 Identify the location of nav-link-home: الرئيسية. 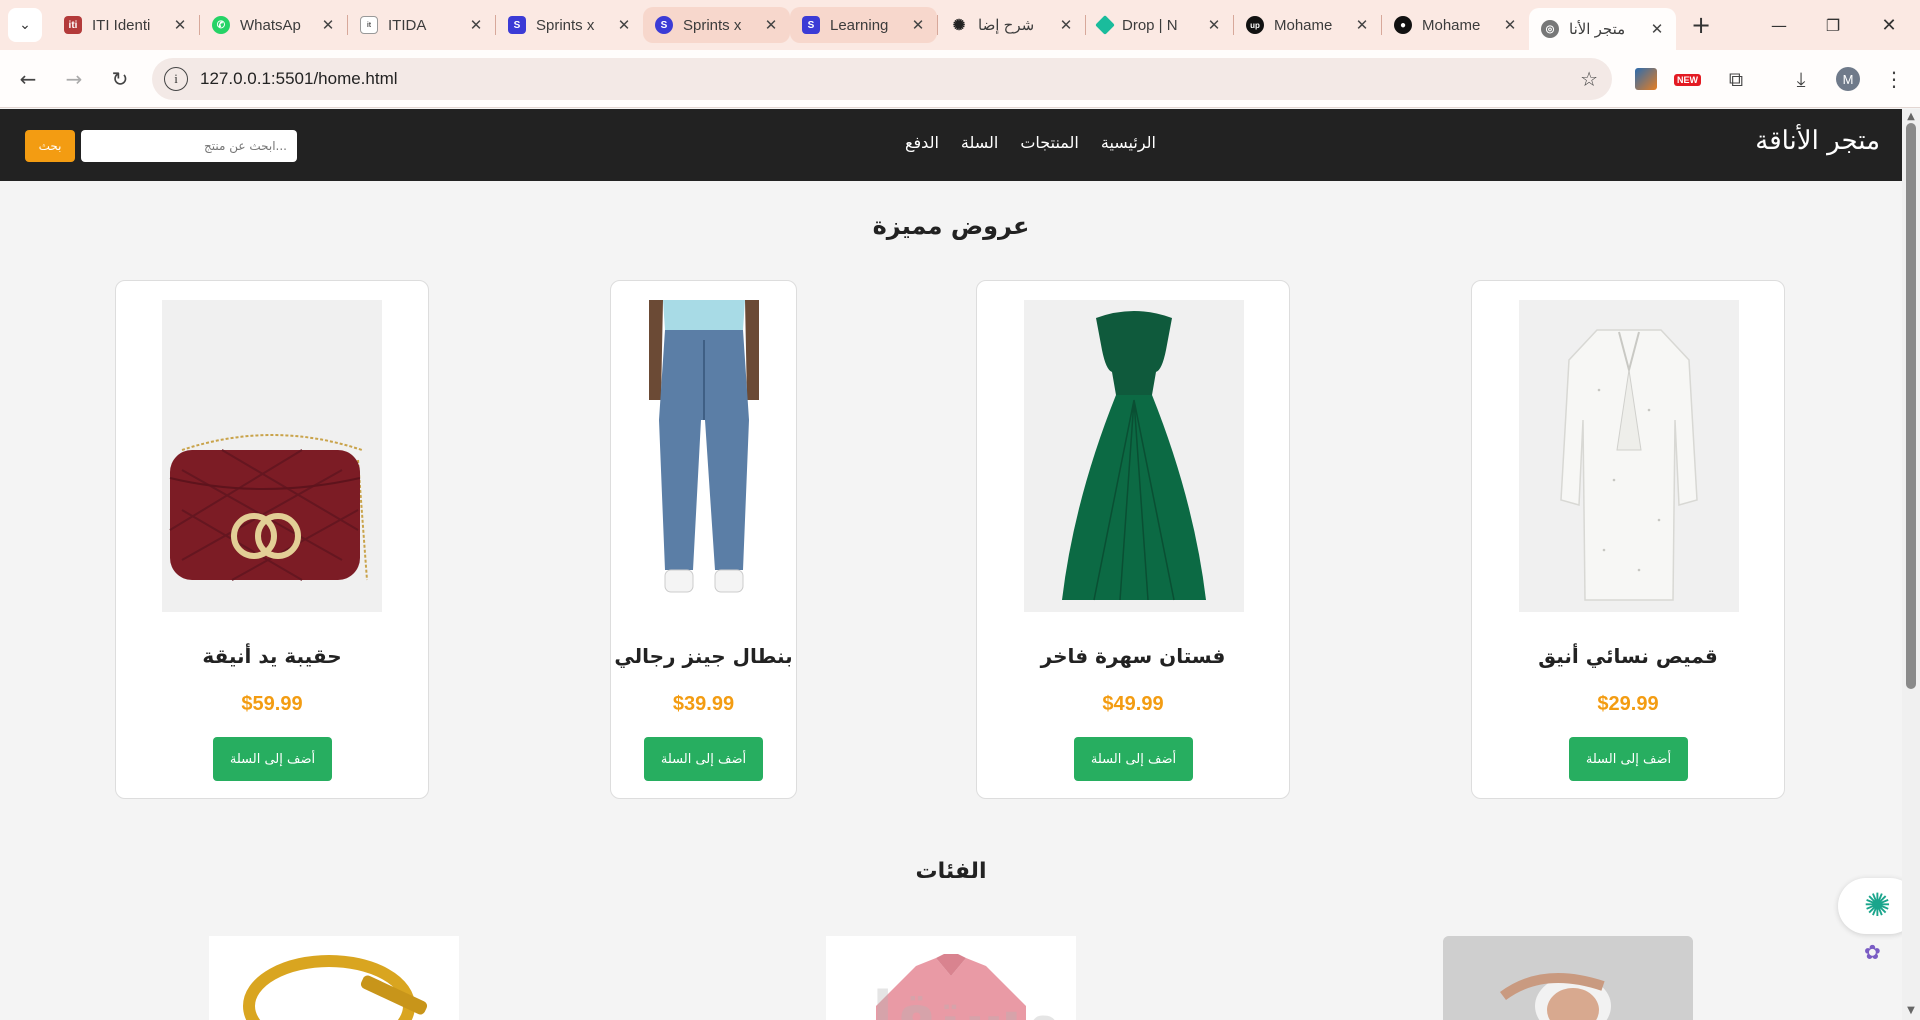
(1128, 142).